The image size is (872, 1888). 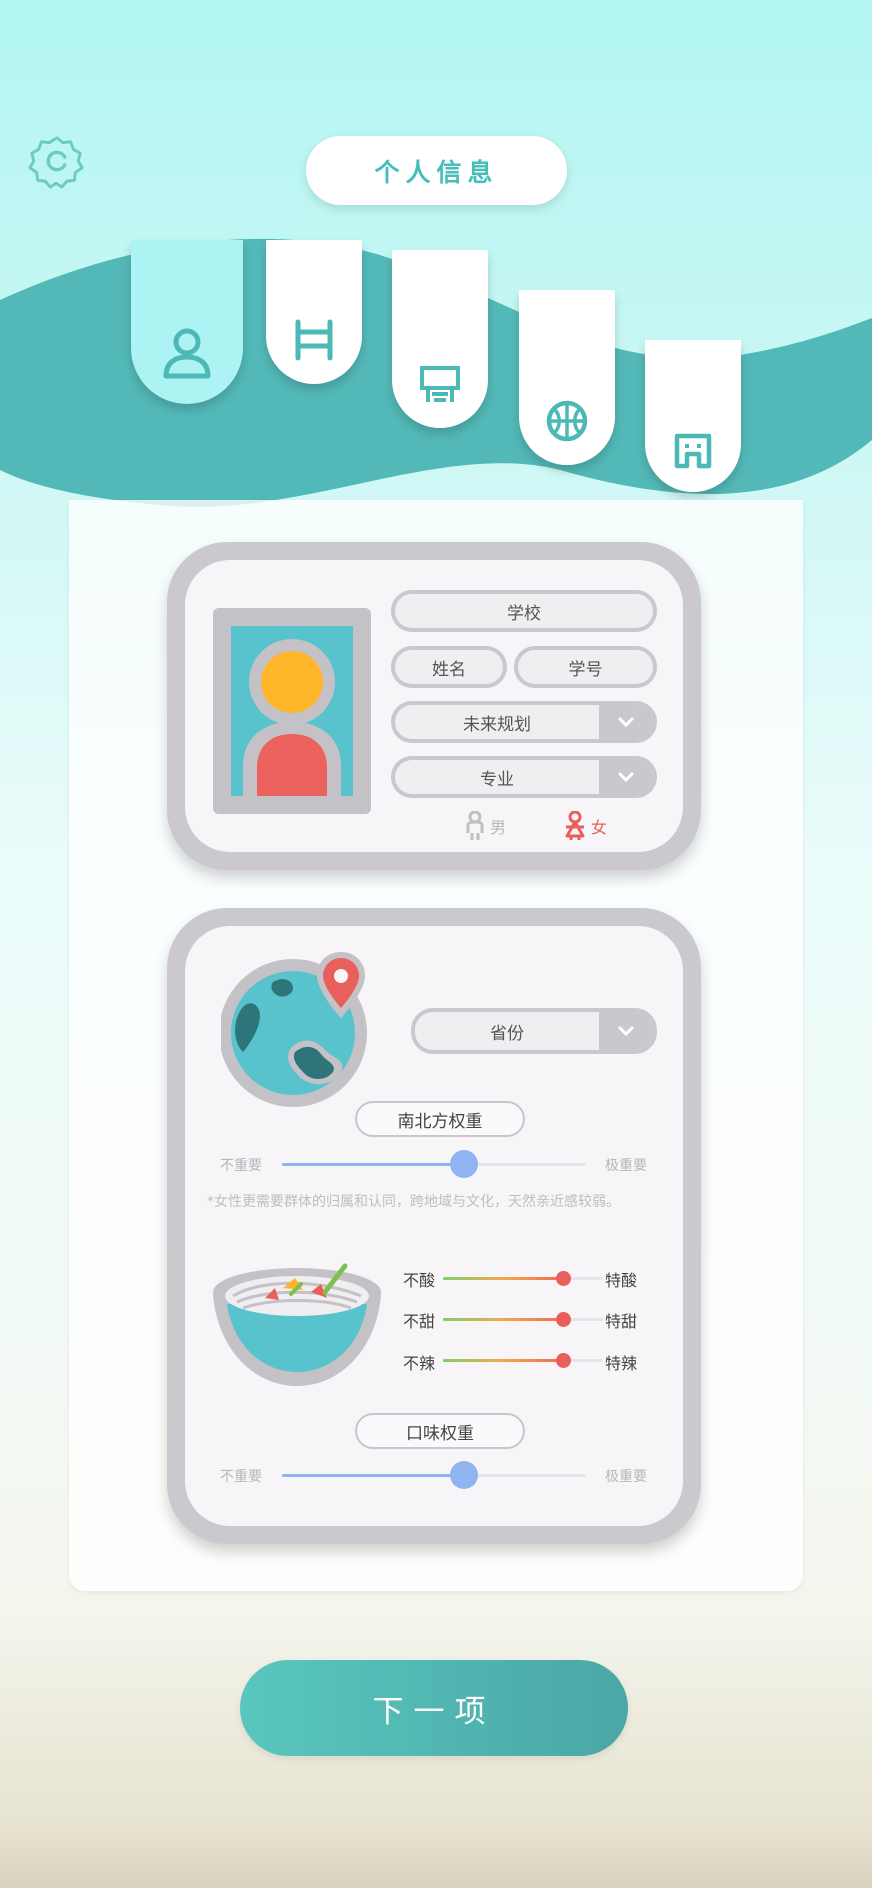 What do you see at coordinates (419, 1363) in the screenshot?
I see `spicy-min-label: 不辣` at bounding box center [419, 1363].